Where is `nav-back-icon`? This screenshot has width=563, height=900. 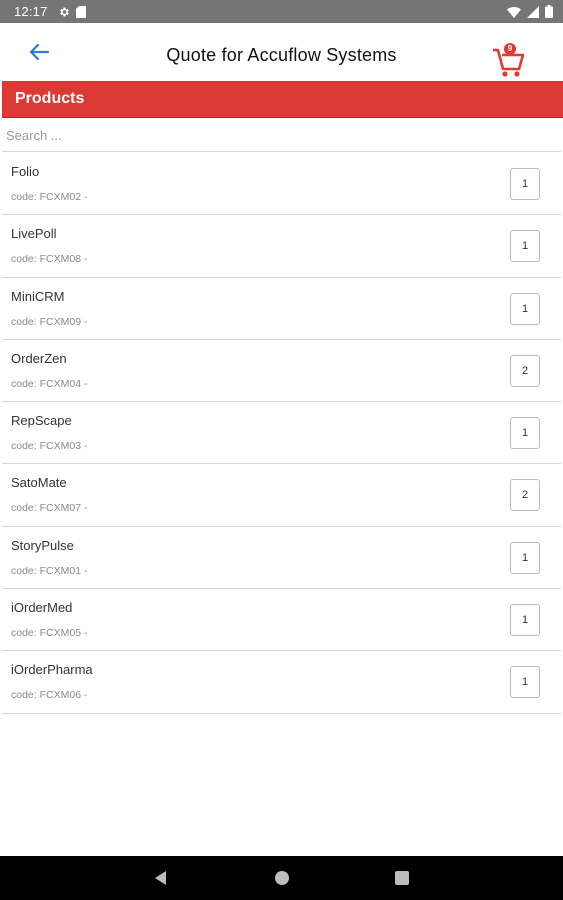 nav-back-icon is located at coordinates (160, 878).